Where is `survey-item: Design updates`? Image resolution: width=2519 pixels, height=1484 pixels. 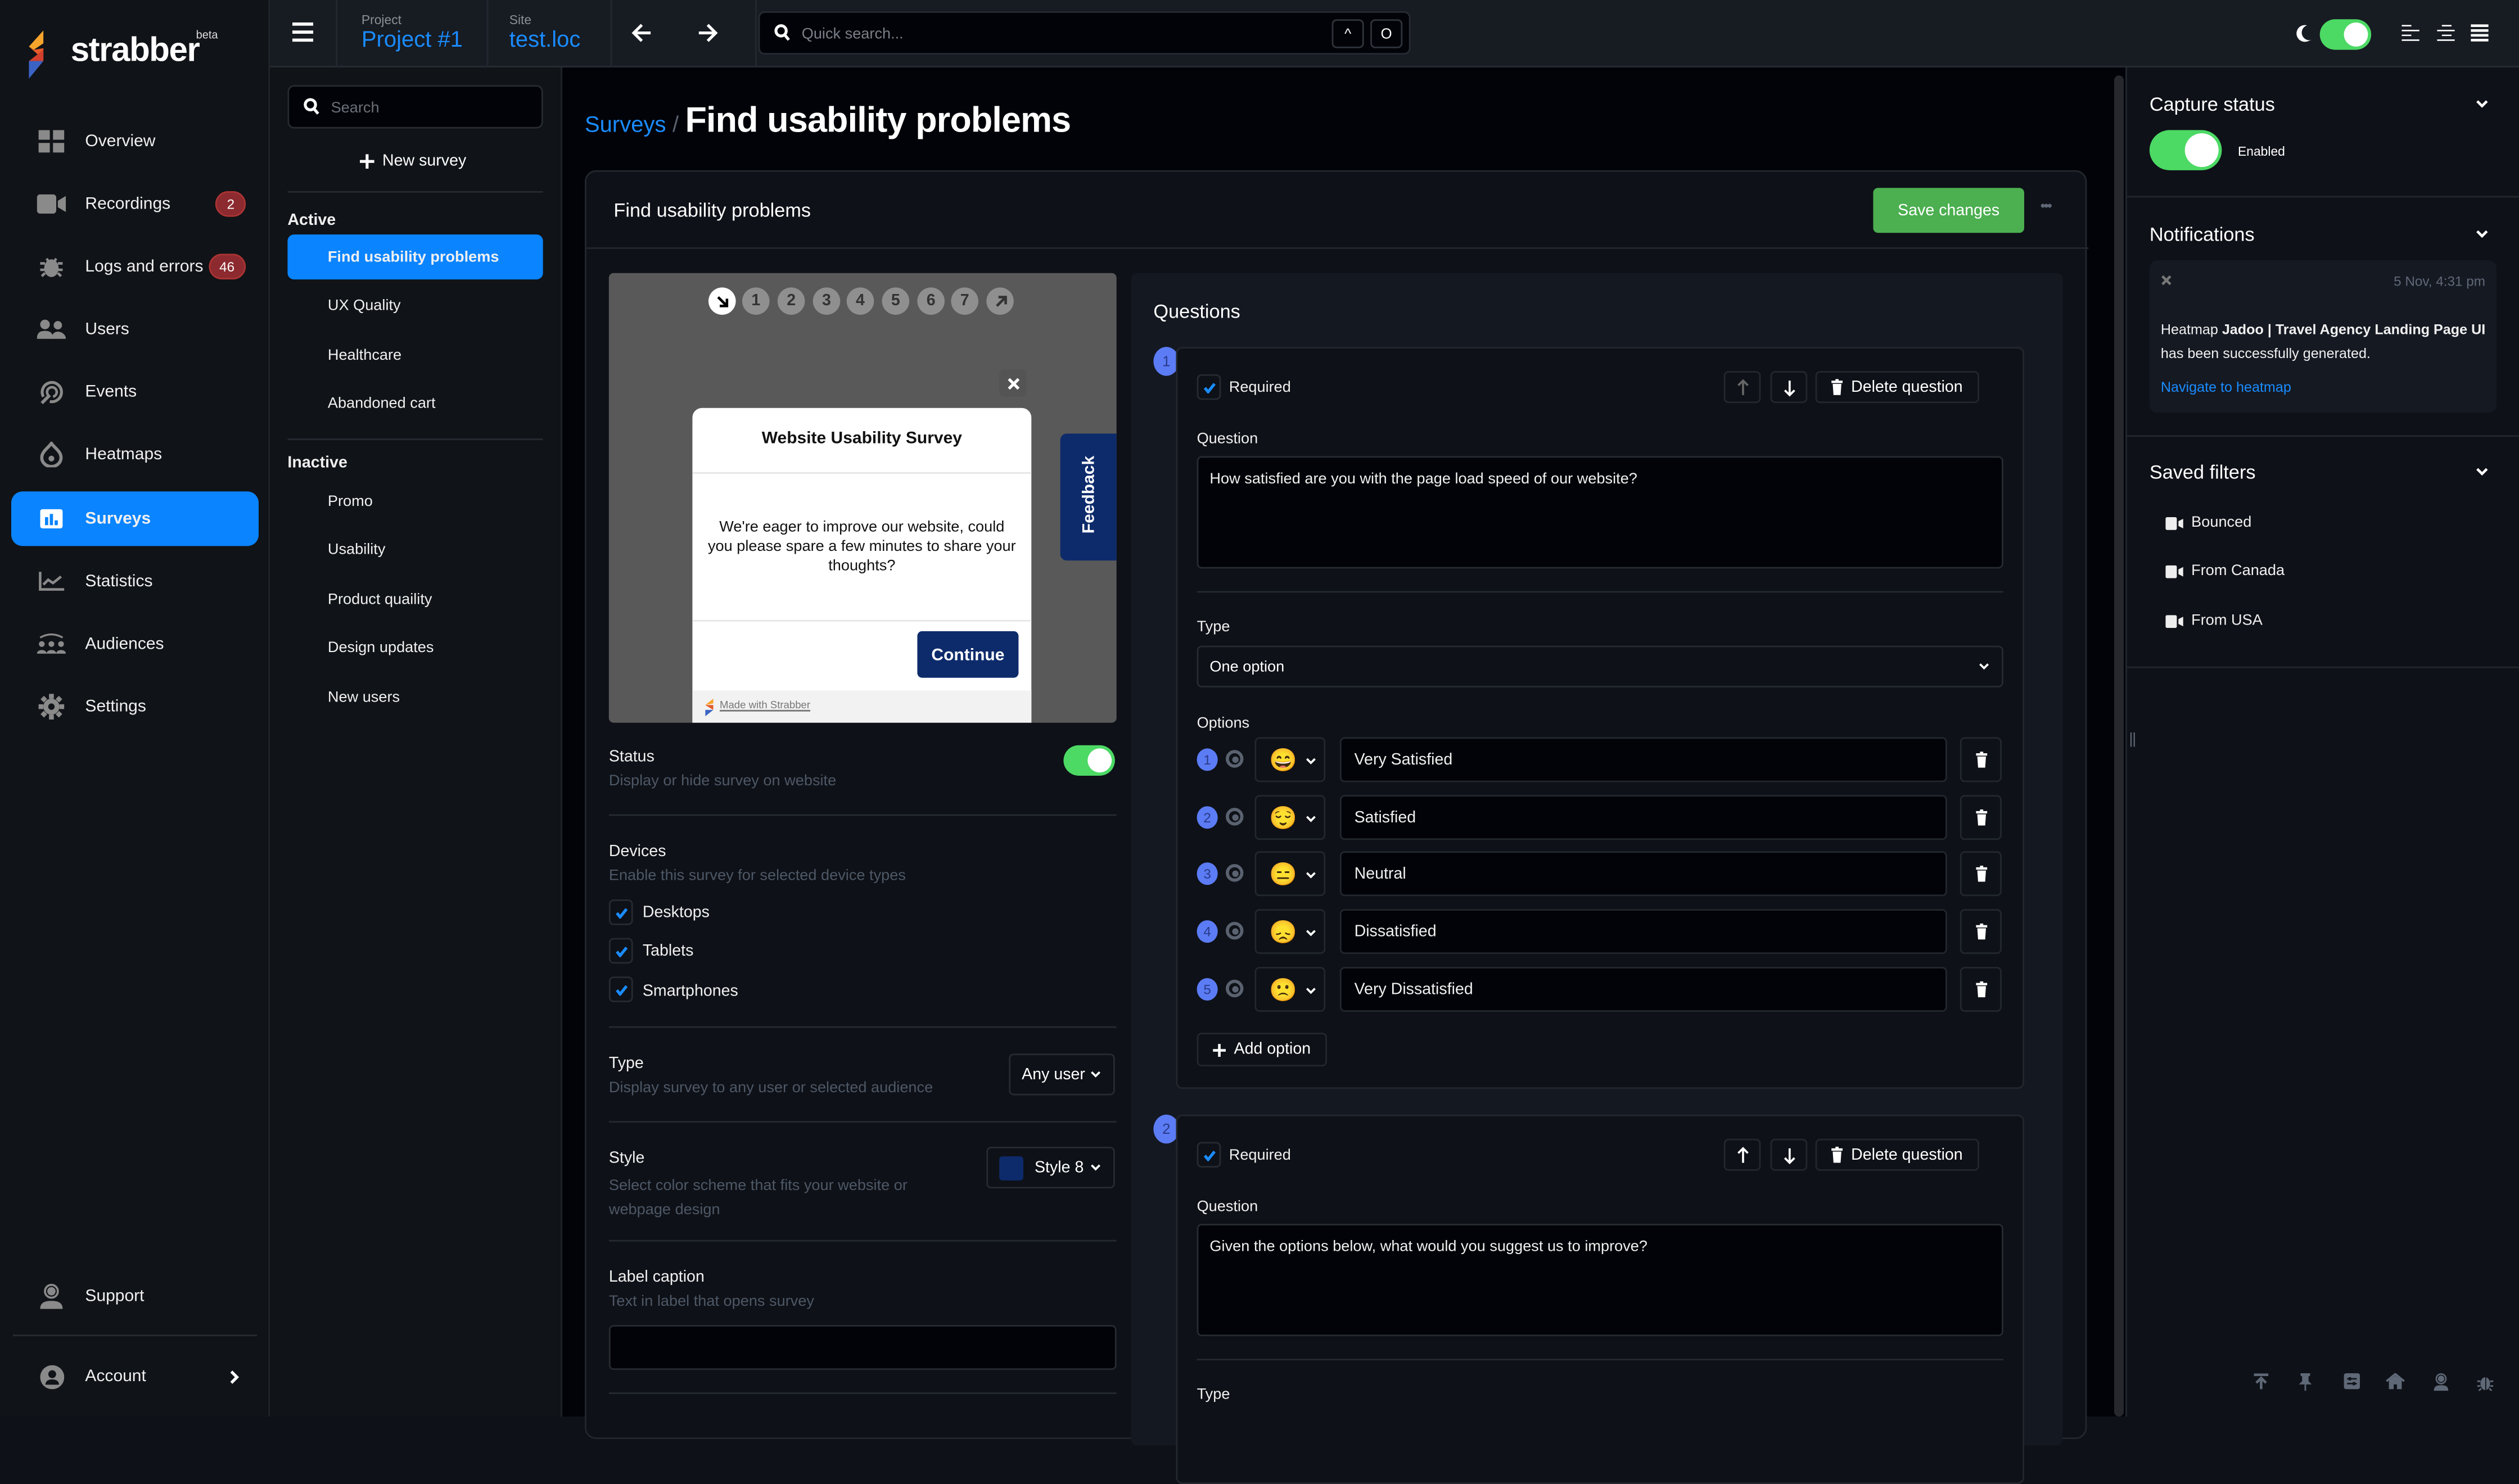
survey-item: Design updates is located at coordinates (415, 647).